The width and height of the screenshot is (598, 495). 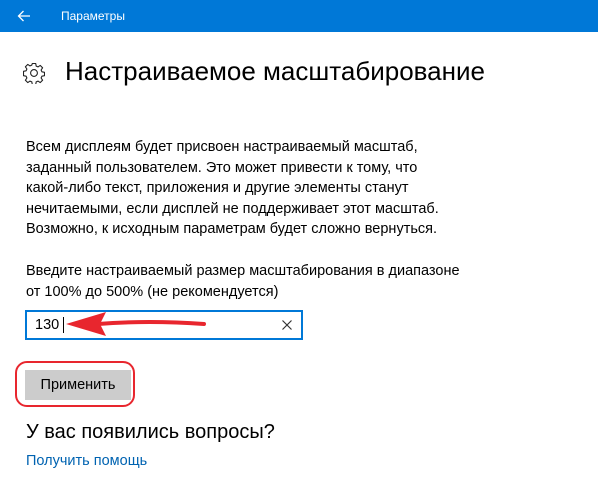 What do you see at coordinates (47, 325) in the screenshot?
I see `scale-input-value: 130` at bounding box center [47, 325].